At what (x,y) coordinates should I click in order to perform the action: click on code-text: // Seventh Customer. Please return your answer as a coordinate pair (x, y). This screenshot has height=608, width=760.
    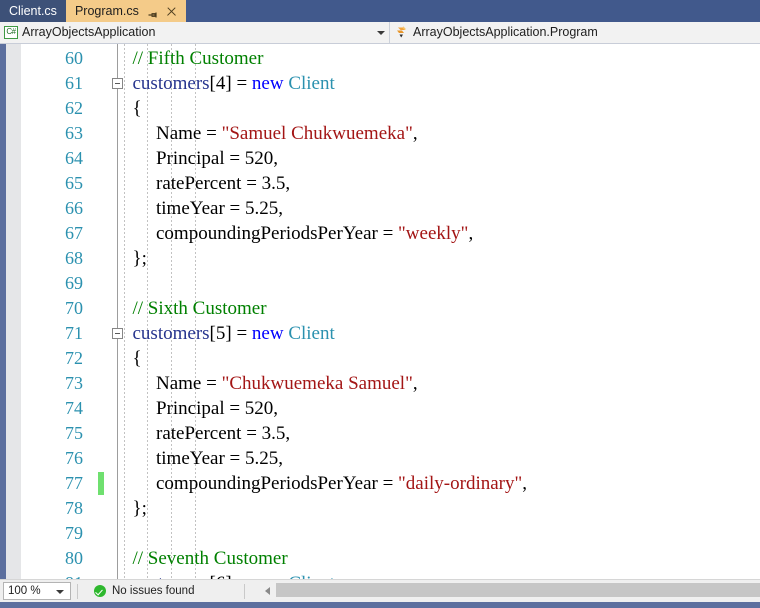
    Looking at the image, I should click on (210, 558).